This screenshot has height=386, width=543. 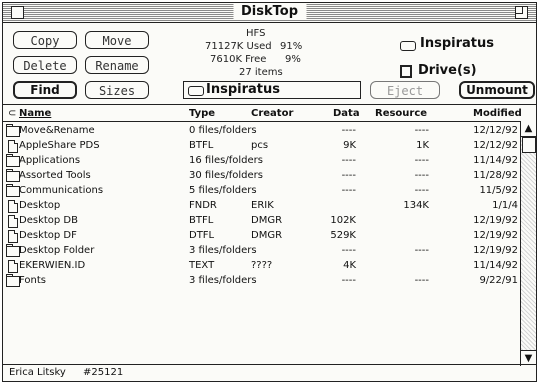 What do you see at coordinates (261, 205) in the screenshot?
I see `file-row: Desktop FNDR ERIK 134K 1/1/4` at bounding box center [261, 205].